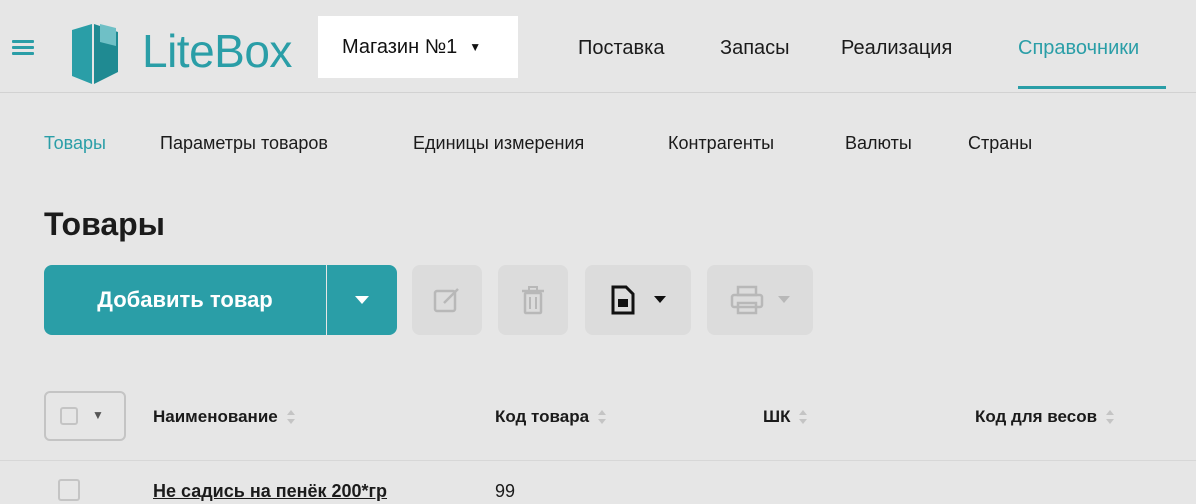 Image resolution: width=1196 pixels, height=504 pixels. What do you see at coordinates (215, 416) in the screenshot?
I see `column-header-label: Наименование` at bounding box center [215, 416].